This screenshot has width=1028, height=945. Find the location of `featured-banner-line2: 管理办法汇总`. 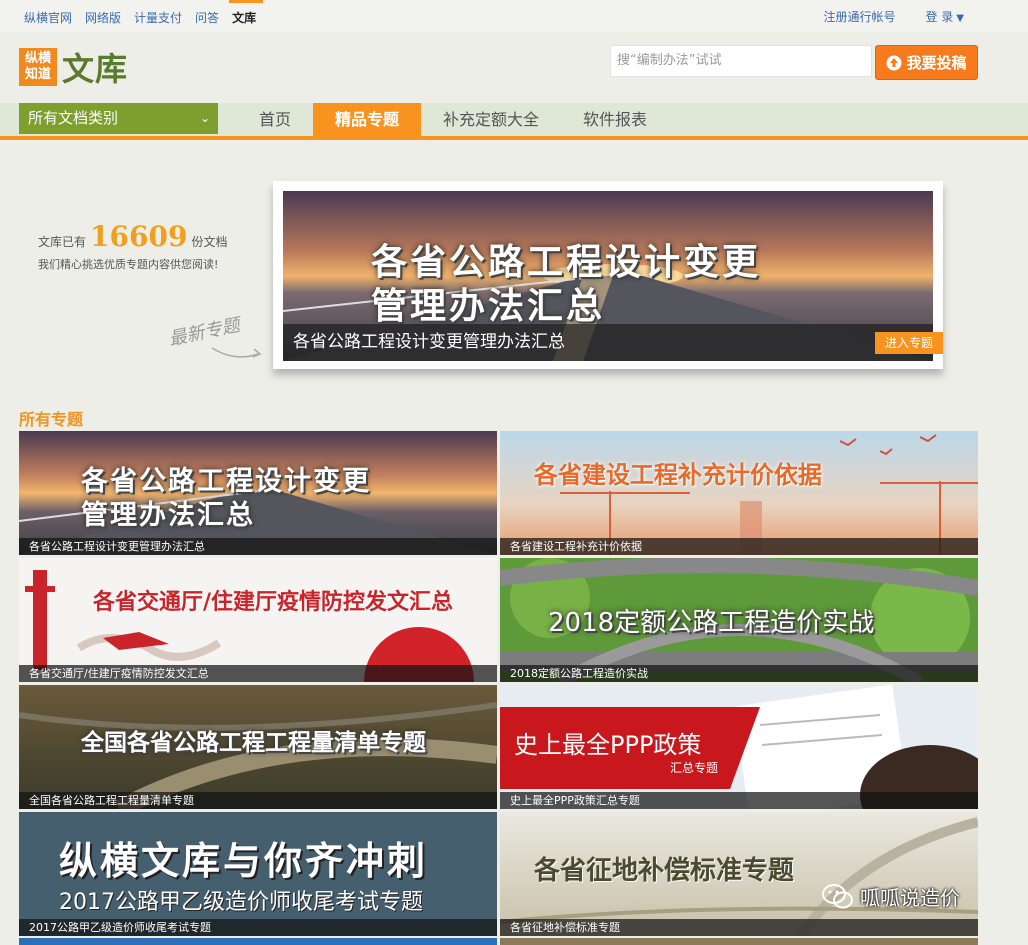

featured-banner-line2: 管理办法汇总 is located at coordinates (488, 306).